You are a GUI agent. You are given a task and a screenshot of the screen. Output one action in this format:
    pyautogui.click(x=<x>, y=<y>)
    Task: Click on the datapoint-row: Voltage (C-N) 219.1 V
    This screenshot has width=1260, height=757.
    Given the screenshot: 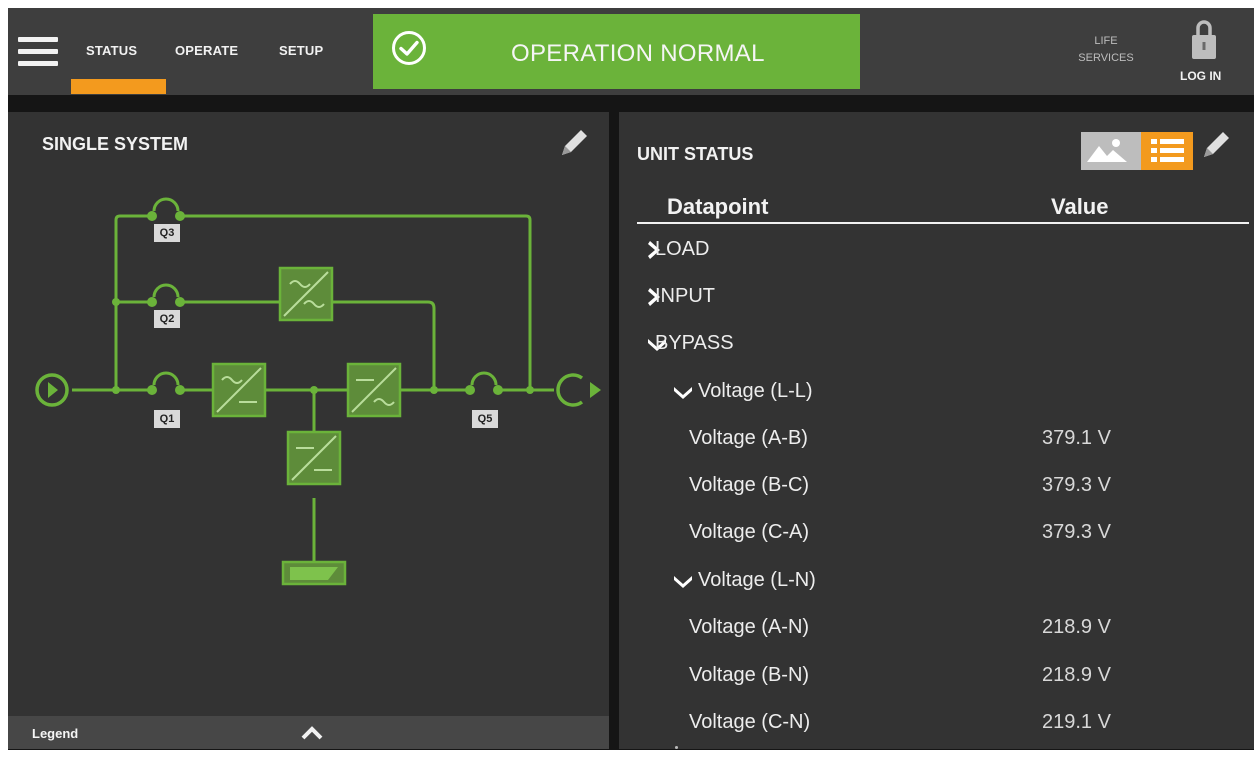 What is the action you would take?
    pyautogui.click(x=936, y=729)
    